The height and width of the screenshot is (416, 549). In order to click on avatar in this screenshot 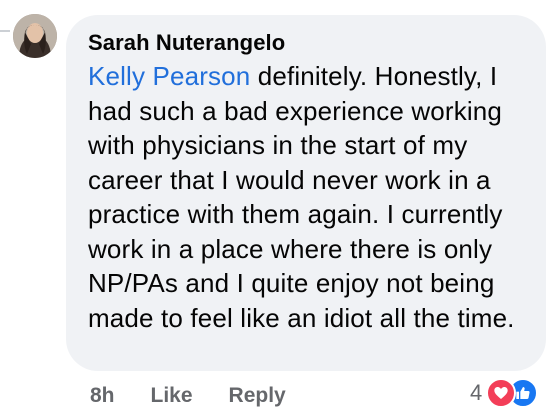, I will do `click(35, 36)`.